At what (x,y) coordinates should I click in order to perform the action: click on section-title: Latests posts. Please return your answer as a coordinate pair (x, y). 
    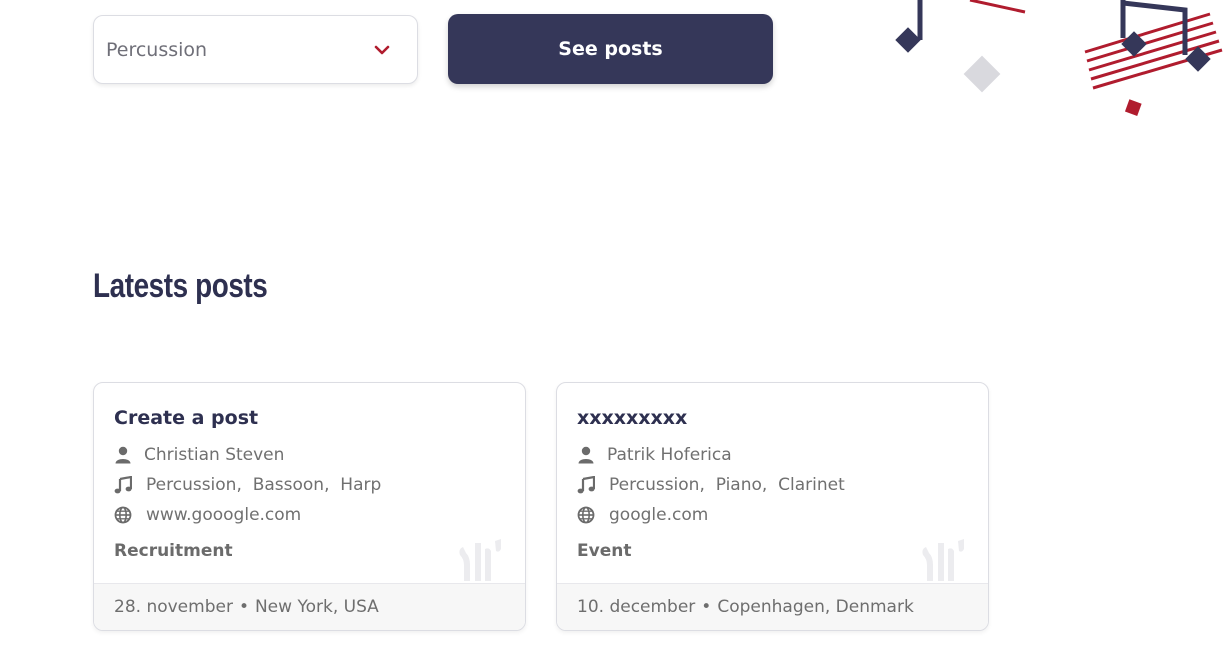
    Looking at the image, I should click on (180, 286).